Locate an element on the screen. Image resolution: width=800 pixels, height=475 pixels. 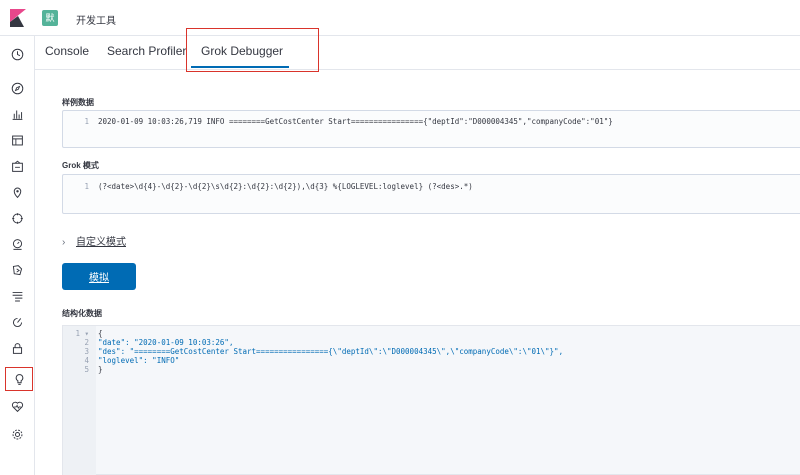
sample-data-label: 样例数据 is located at coordinates (78, 102).